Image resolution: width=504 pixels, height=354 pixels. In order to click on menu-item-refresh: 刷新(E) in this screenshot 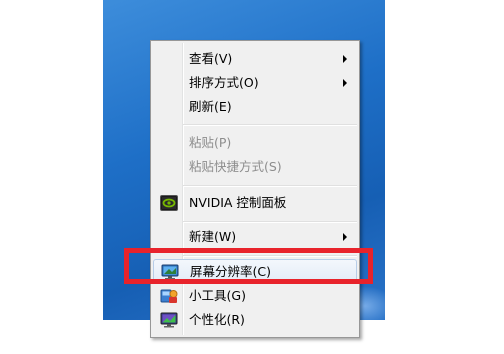, I will do `click(255, 107)`.